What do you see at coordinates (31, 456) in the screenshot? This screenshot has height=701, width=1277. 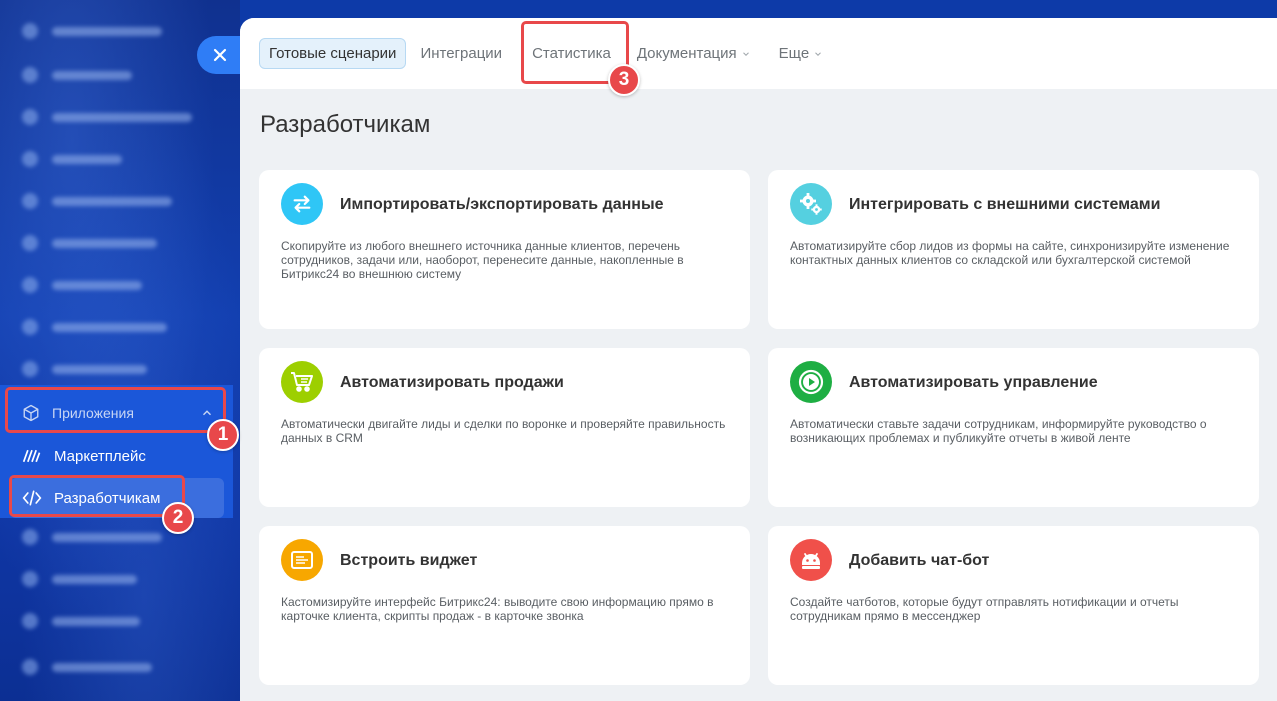 I see `marketplace-icon` at bounding box center [31, 456].